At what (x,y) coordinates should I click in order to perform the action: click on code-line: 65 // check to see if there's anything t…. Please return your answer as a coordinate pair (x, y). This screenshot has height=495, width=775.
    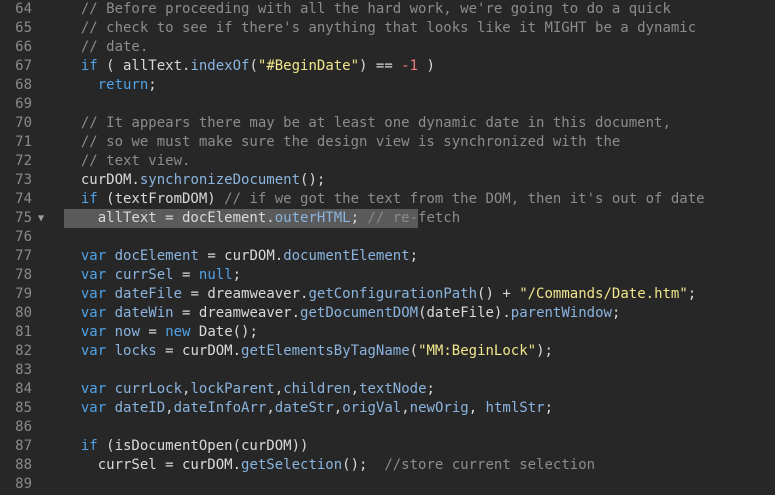
    Looking at the image, I should click on (387, 28).